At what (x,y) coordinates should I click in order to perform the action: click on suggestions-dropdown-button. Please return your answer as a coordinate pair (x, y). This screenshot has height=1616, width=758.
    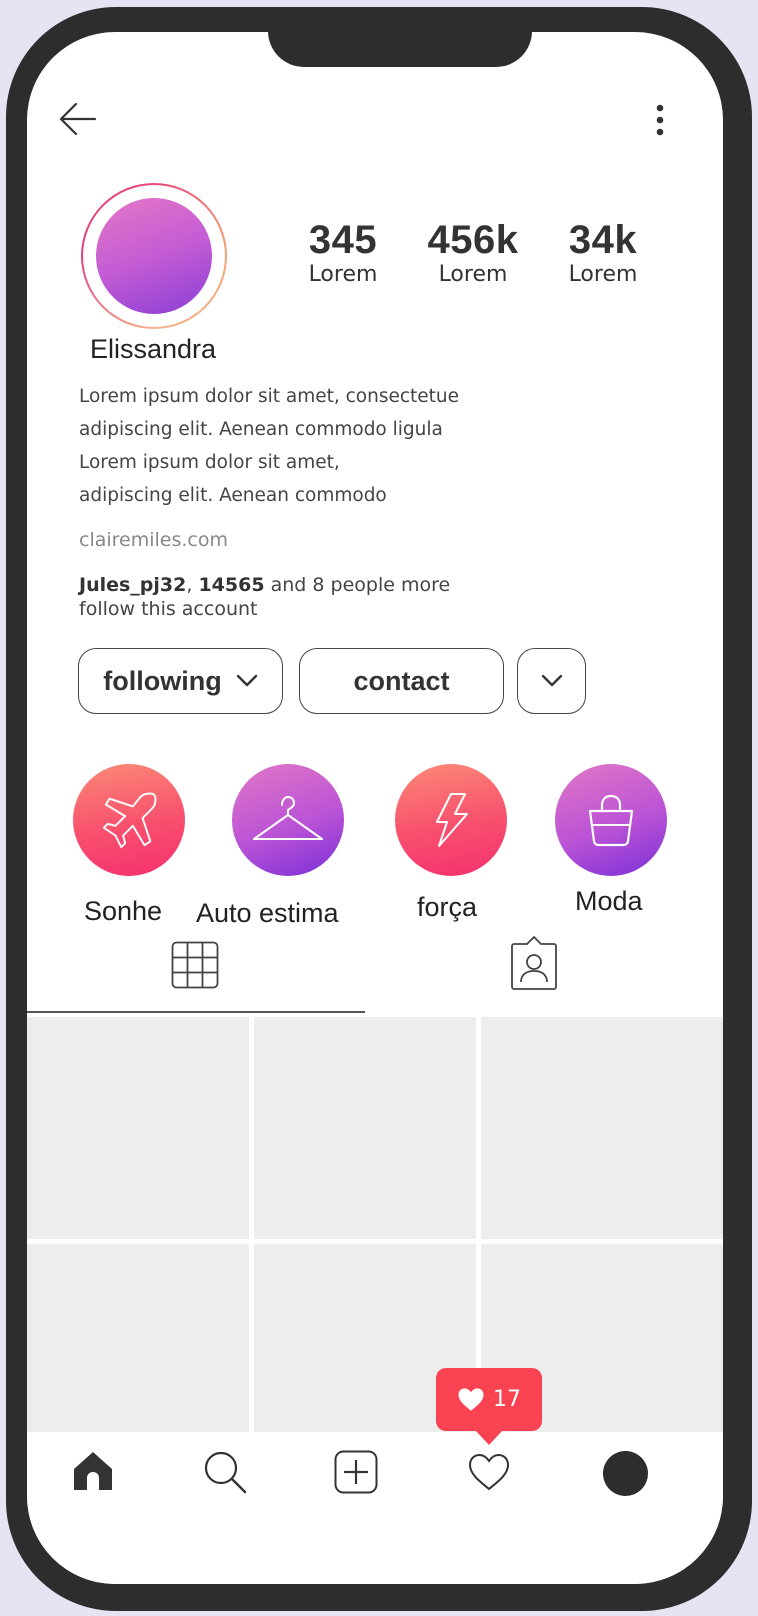
    Looking at the image, I should click on (551, 681).